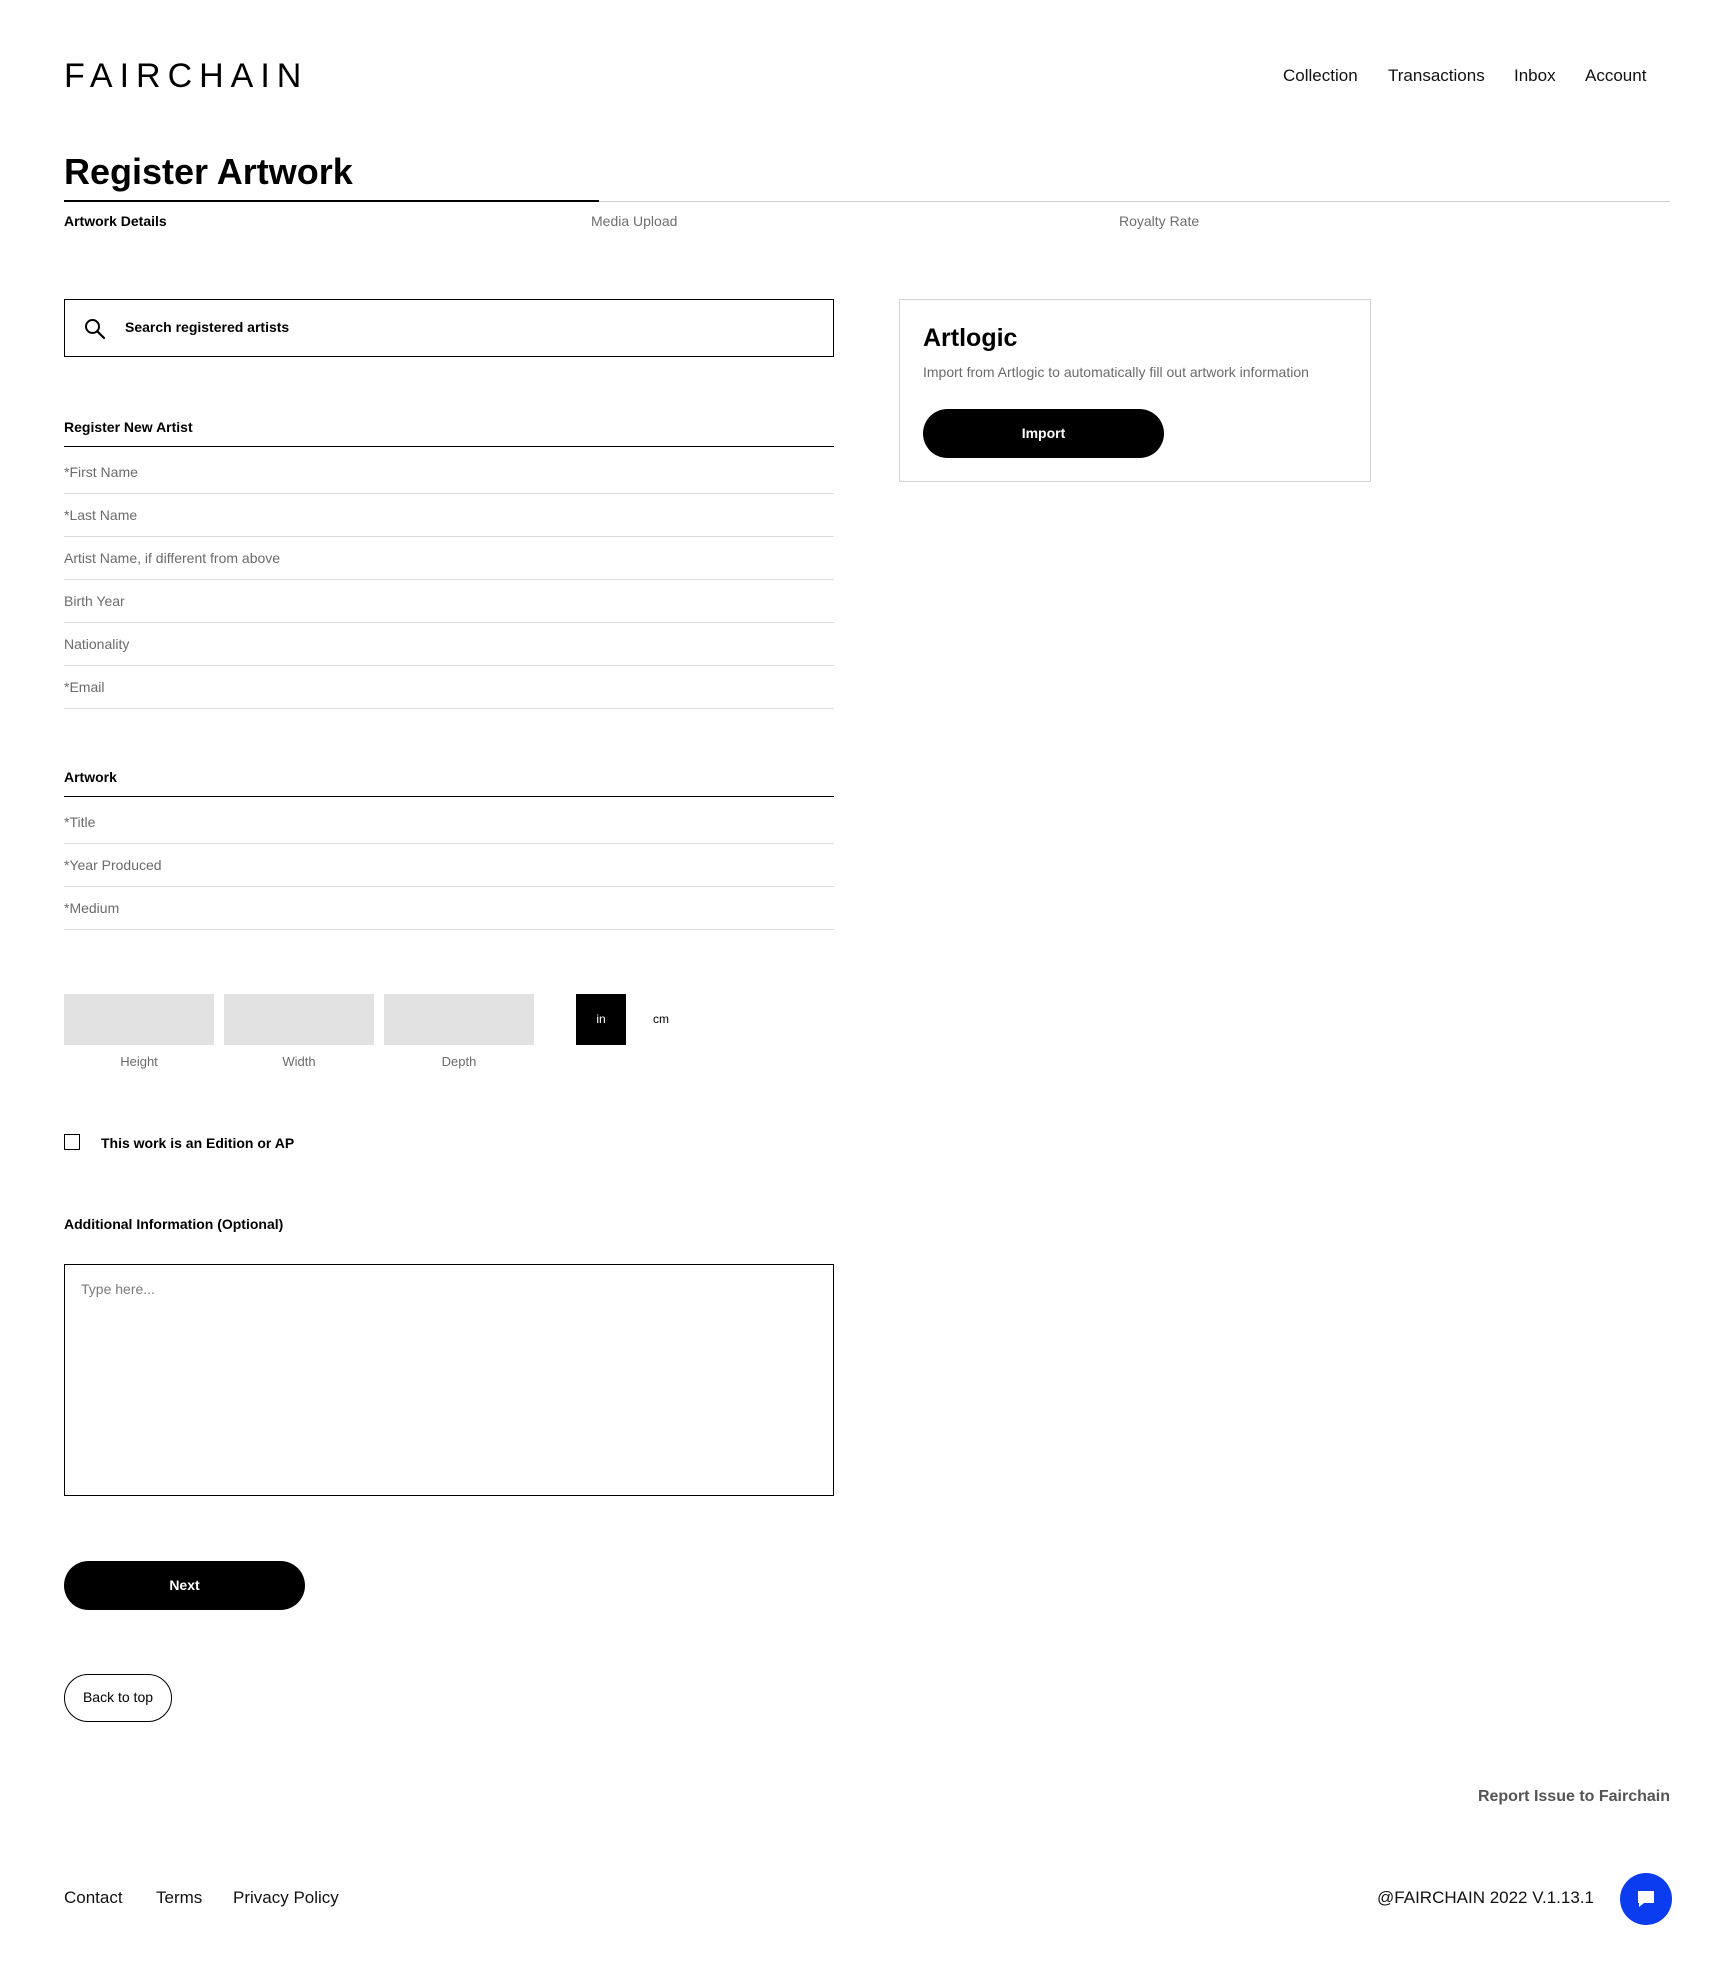  What do you see at coordinates (95, 329) in the screenshot?
I see `search-icon` at bounding box center [95, 329].